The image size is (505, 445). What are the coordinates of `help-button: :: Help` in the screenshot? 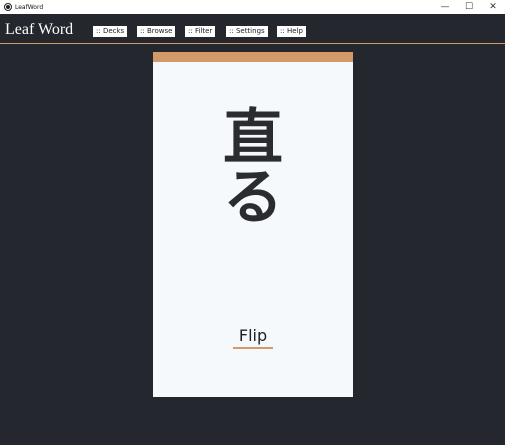 It's located at (291, 31).